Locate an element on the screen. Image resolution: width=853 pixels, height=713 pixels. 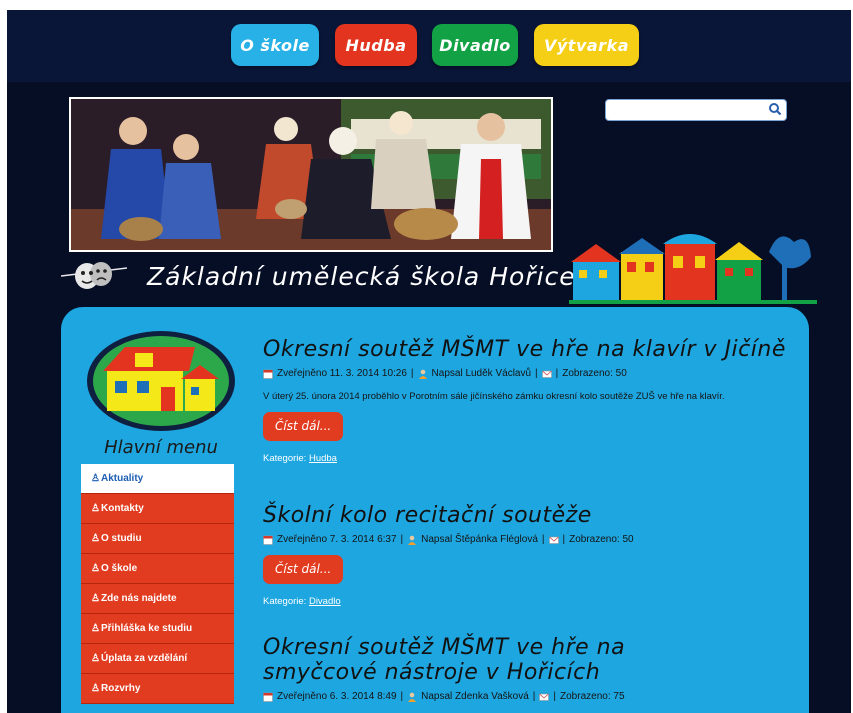
published-date: Zveřejněno 7. 3. 2014 6:37 is located at coordinates (337, 539).